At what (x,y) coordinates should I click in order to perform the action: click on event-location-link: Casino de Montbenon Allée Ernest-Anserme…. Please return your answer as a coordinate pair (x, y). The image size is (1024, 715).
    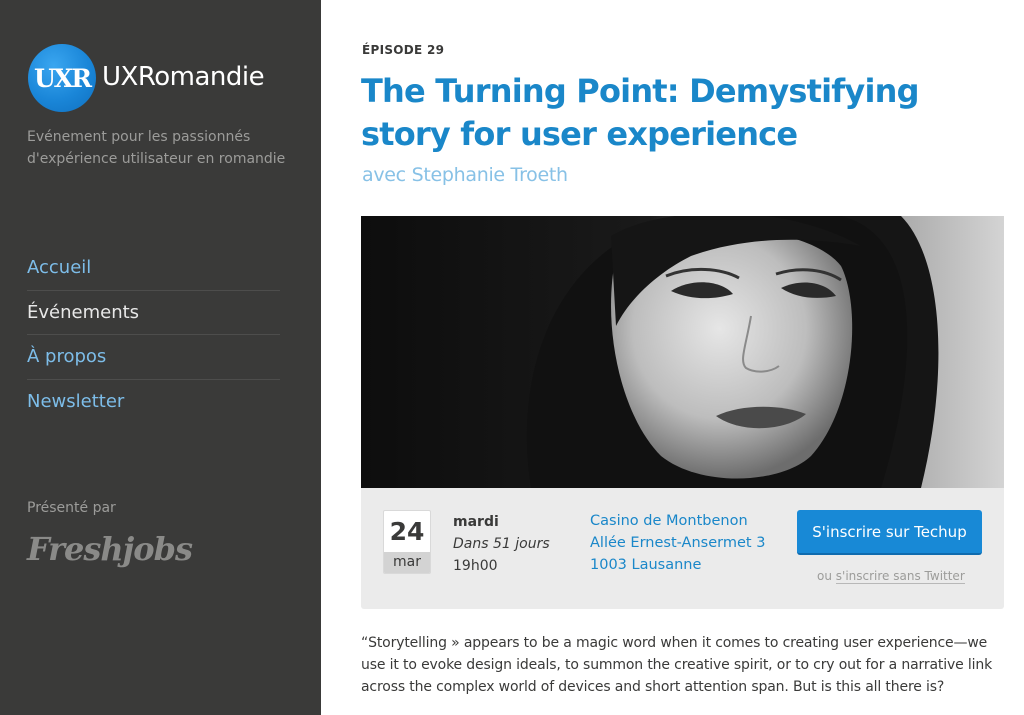
    Looking at the image, I should click on (677, 543).